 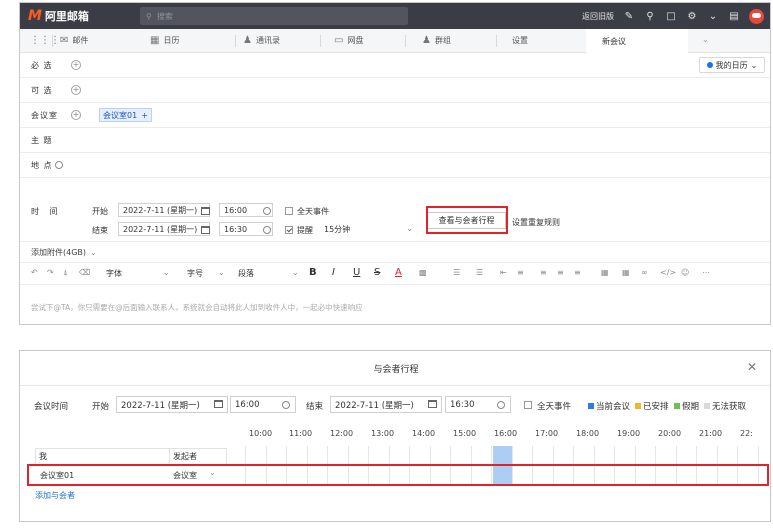 I want to click on top-bar: M 阿里邮箱 ⚲ 搜索 返回旧版 ✎ ⚲ □ ⚙ ⌄ ▤, so click(x=395, y=16).